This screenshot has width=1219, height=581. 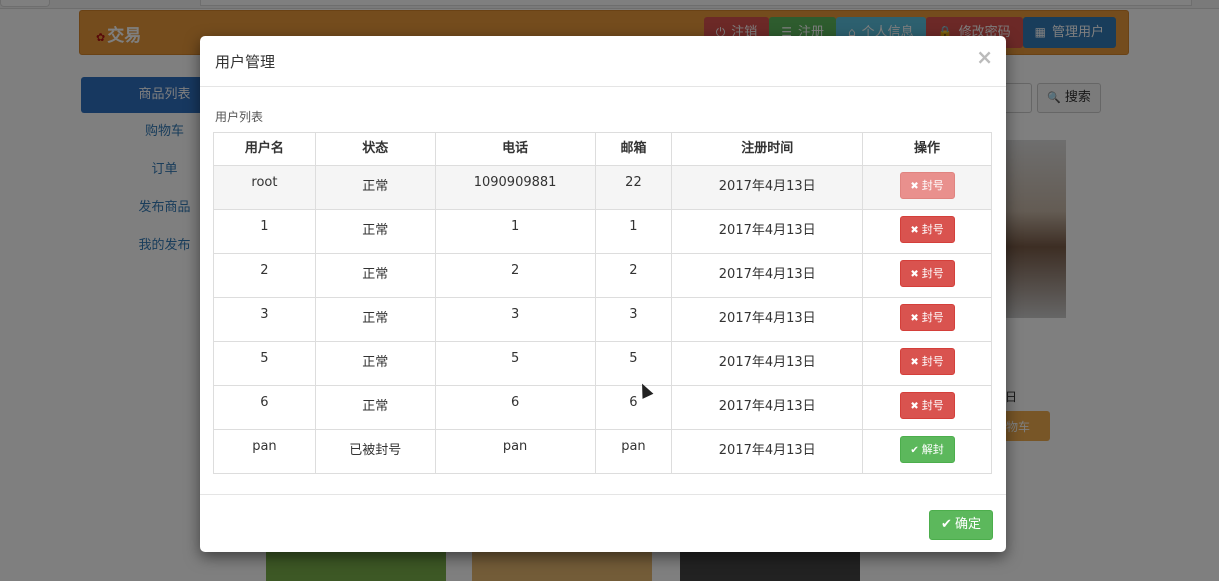 What do you see at coordinates (515, 231) in the screenshot?
I see `cell-phone: 1` at bounding box center [515, 231].